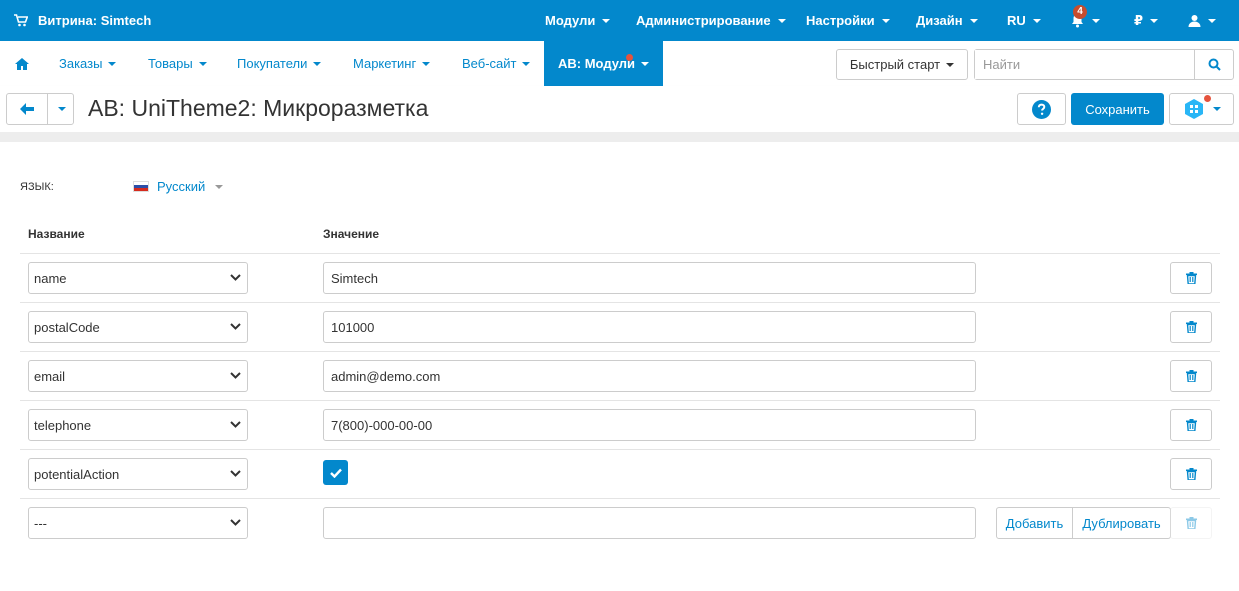  Describe the element at coordinates (496, 63) in the screenshot. I see `nav-website: Веб-сайт` at that location.